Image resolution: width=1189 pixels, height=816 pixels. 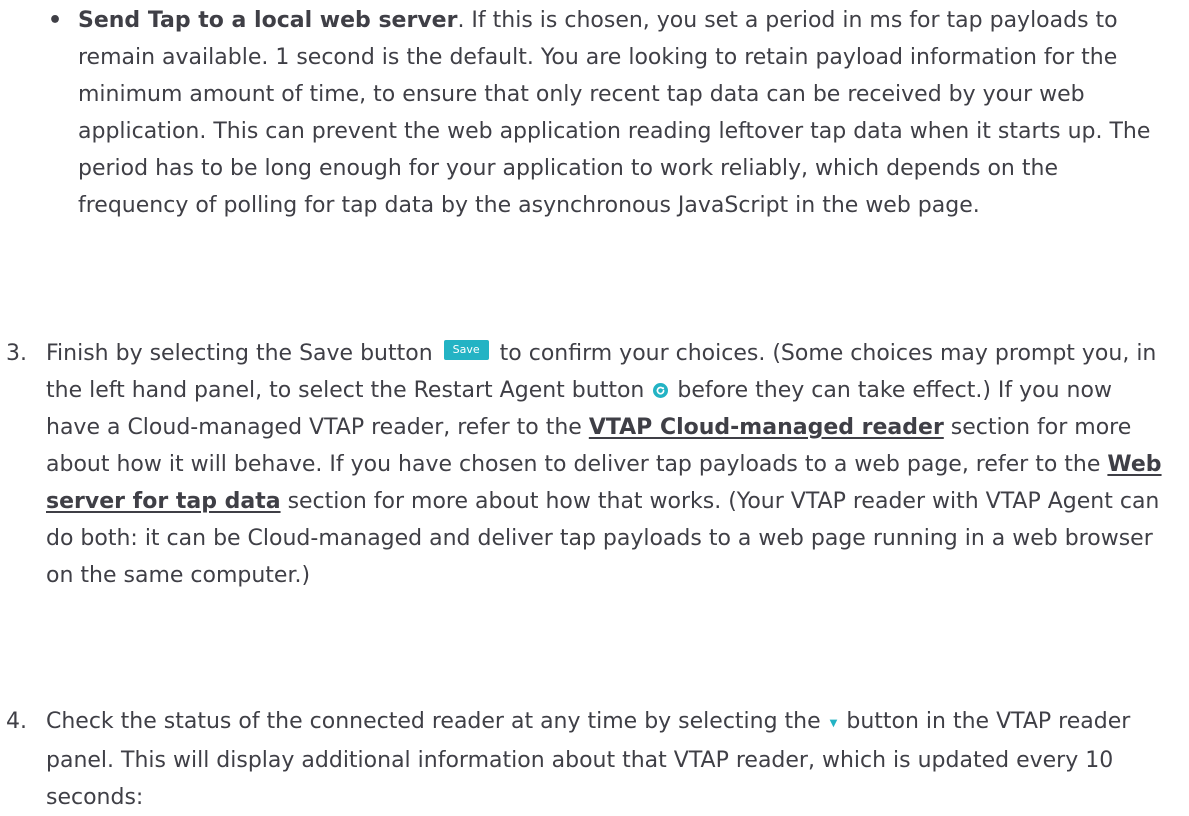 I want to click on bullet-title: Send Tap to a local web server, so click(x=268, y=20).